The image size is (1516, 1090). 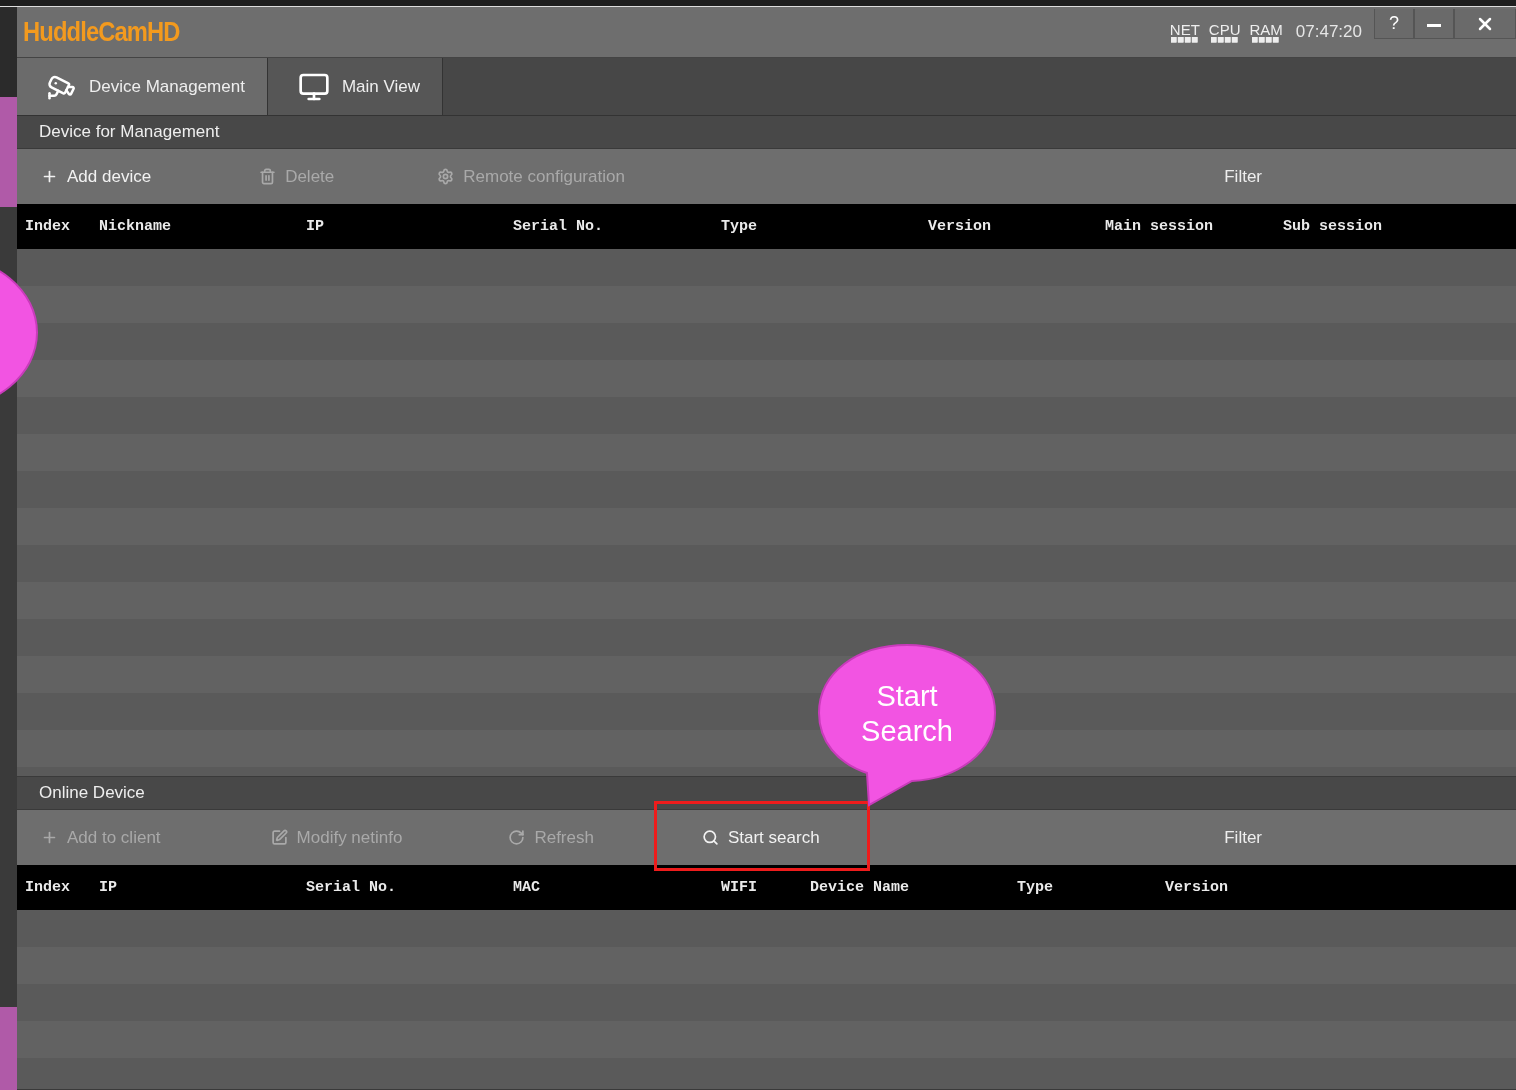 What do you see at coordinates (1485, 24) in the screenshot?
I see `close-button` at bounding box center [1485, 24].